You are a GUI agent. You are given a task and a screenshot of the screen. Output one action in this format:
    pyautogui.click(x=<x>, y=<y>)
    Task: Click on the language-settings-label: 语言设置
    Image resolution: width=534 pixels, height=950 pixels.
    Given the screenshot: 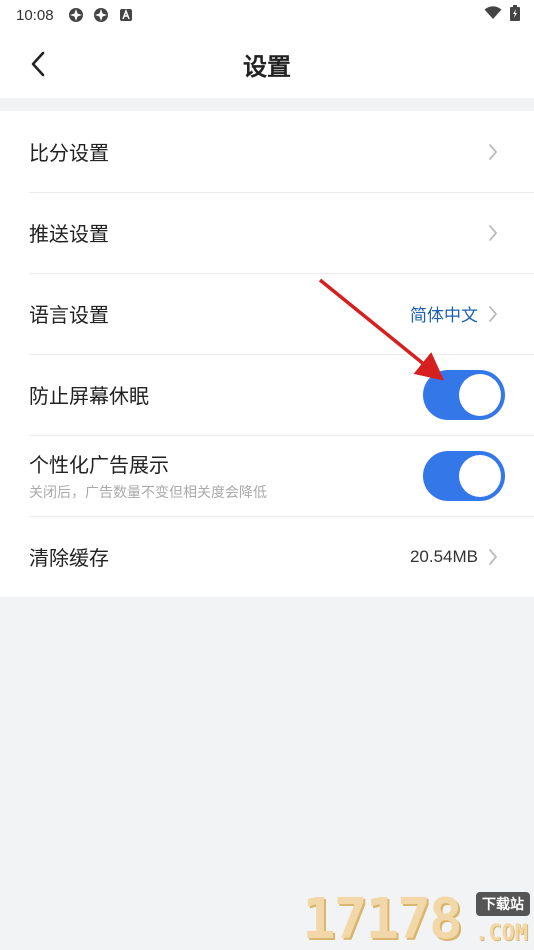 What is the action you would take?
    pyautogui.click(x=69, y=315)
    